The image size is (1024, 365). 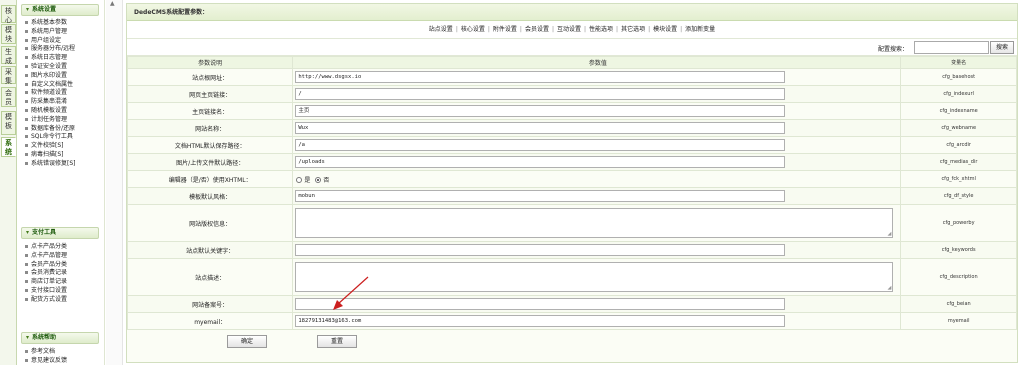 What do you see at coordinates (540, 128) in the screenshot?
I see `param-input: Wux` at bounding box center [540, 128].